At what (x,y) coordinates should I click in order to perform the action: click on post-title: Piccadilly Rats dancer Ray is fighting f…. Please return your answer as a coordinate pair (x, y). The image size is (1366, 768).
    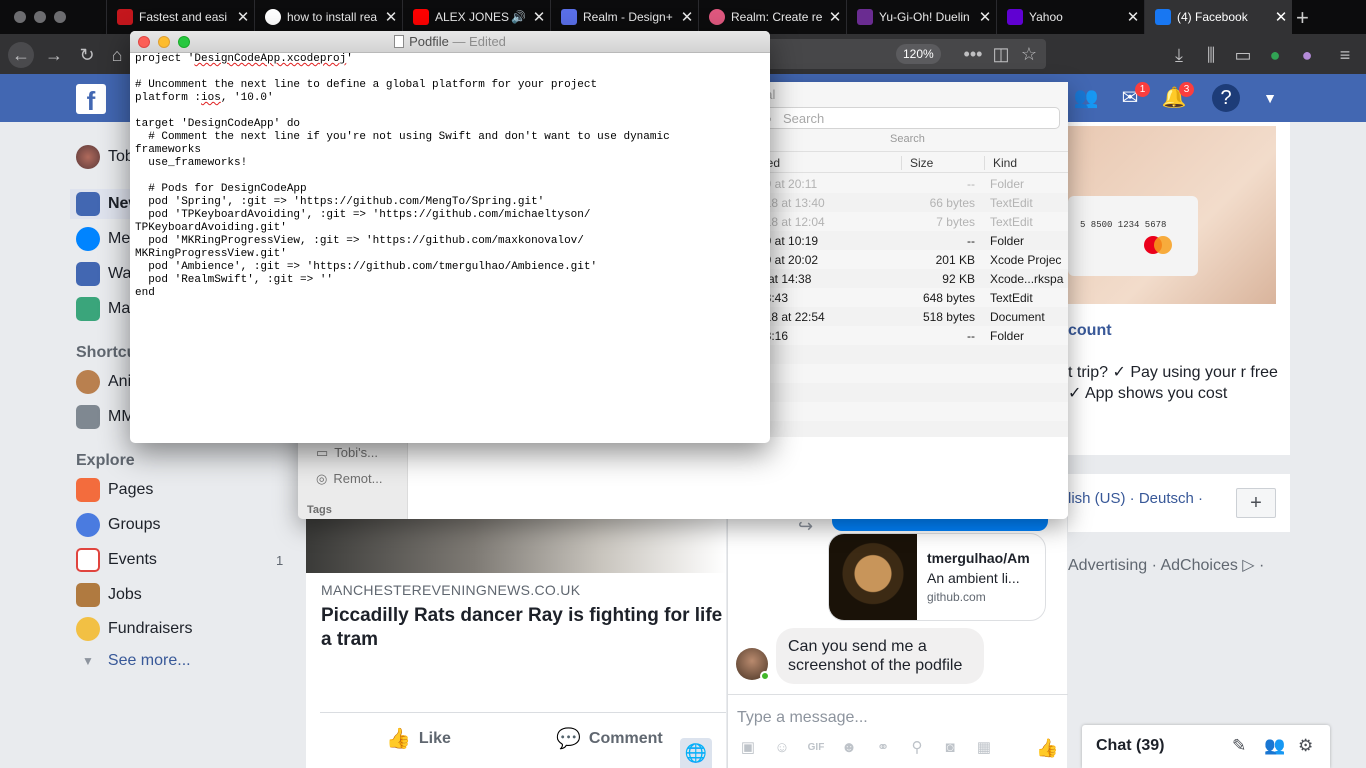
    Looking at the image, I should click on (523, 628).